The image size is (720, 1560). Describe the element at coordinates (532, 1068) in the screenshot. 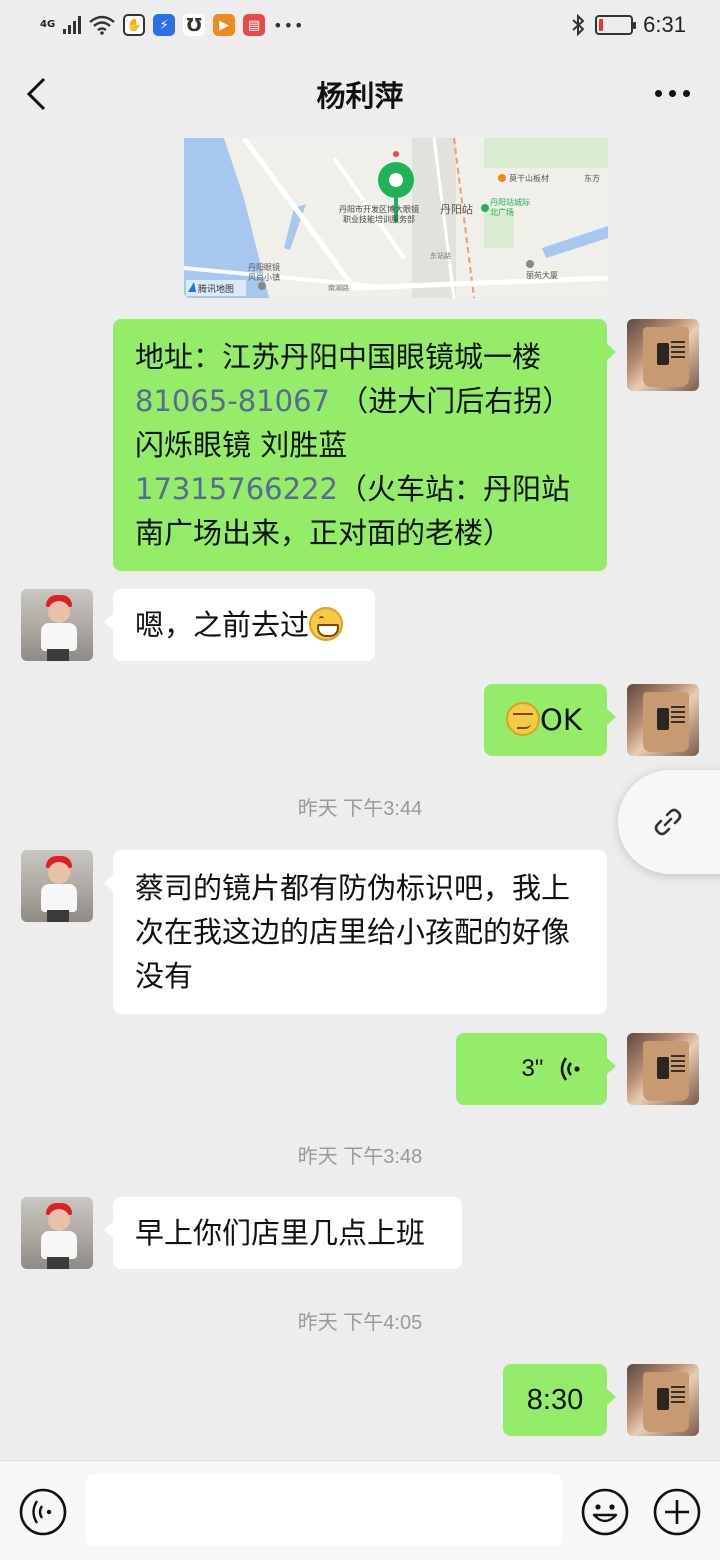

I see `voice-duration: 3"` at that location.